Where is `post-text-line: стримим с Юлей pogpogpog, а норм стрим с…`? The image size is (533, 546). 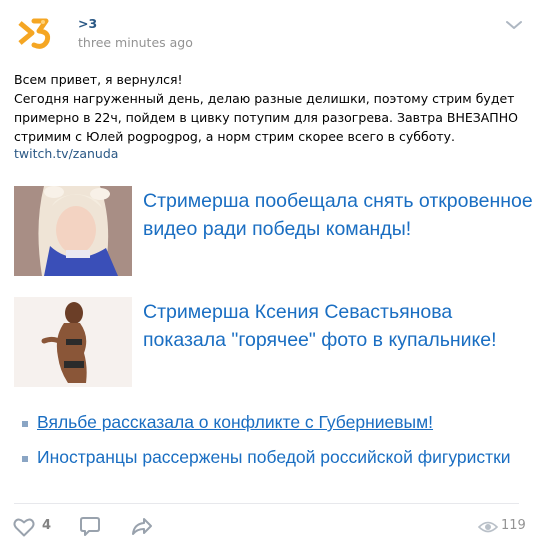
post-text-line: стримим с Юлей pogpogpog, а норм стрим с… is located at coordinates (234, 136).